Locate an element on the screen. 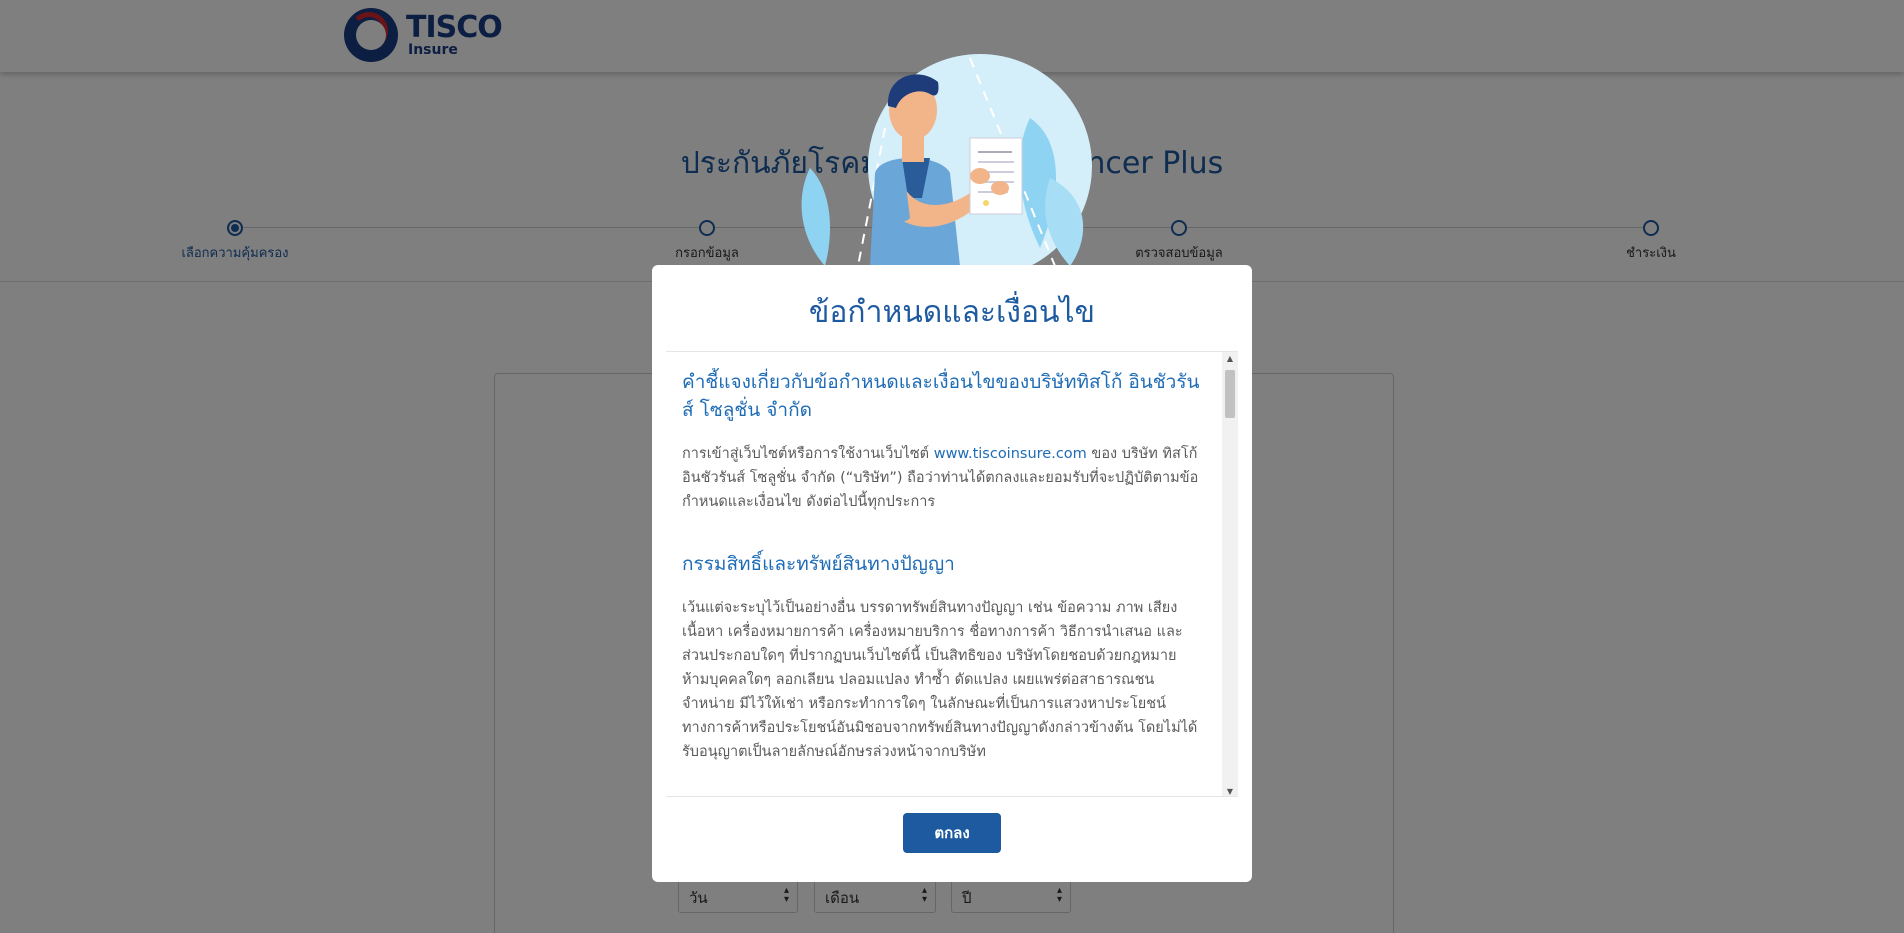 This screenshot has width=1904, height=933. vertical-scrollbar: ▲ ▼ is located at coordinates (1230, 574).